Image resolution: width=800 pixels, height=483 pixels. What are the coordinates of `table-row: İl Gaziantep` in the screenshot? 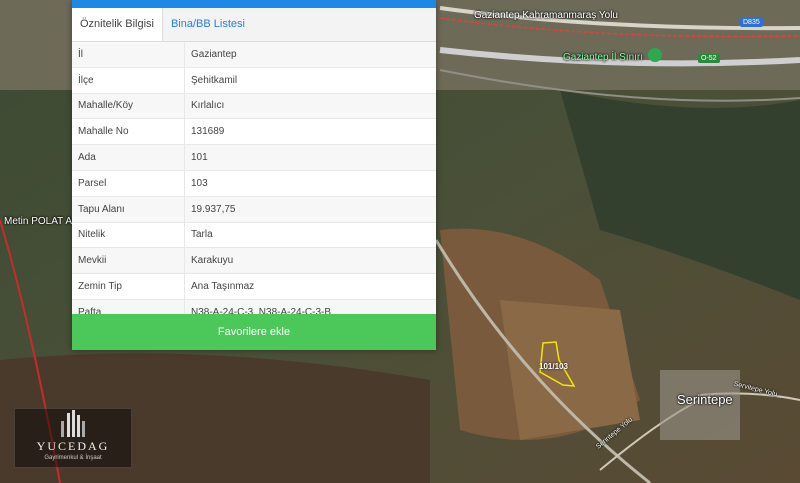 It's located at (254, 55).